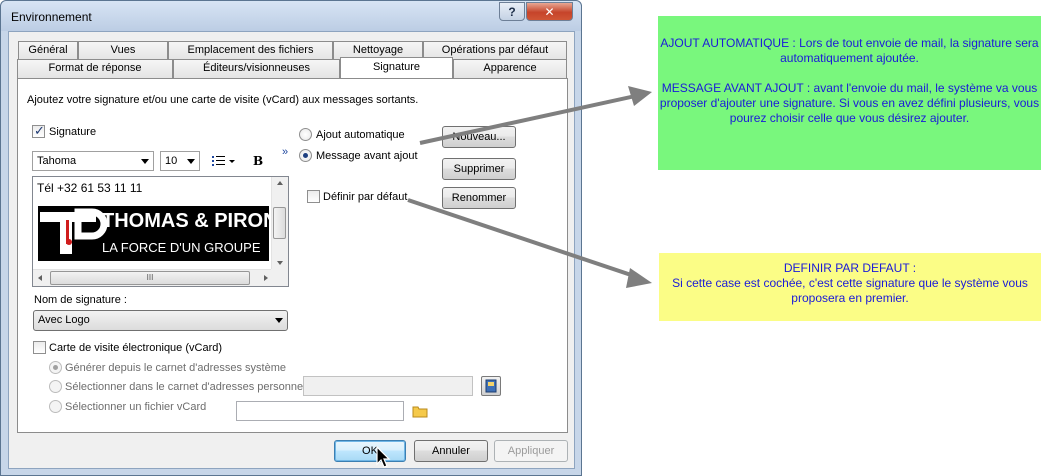 The width and height of the screenshot is (1061, 476). I want to click on rename-signature-button: Renommer, so click(479, 198).